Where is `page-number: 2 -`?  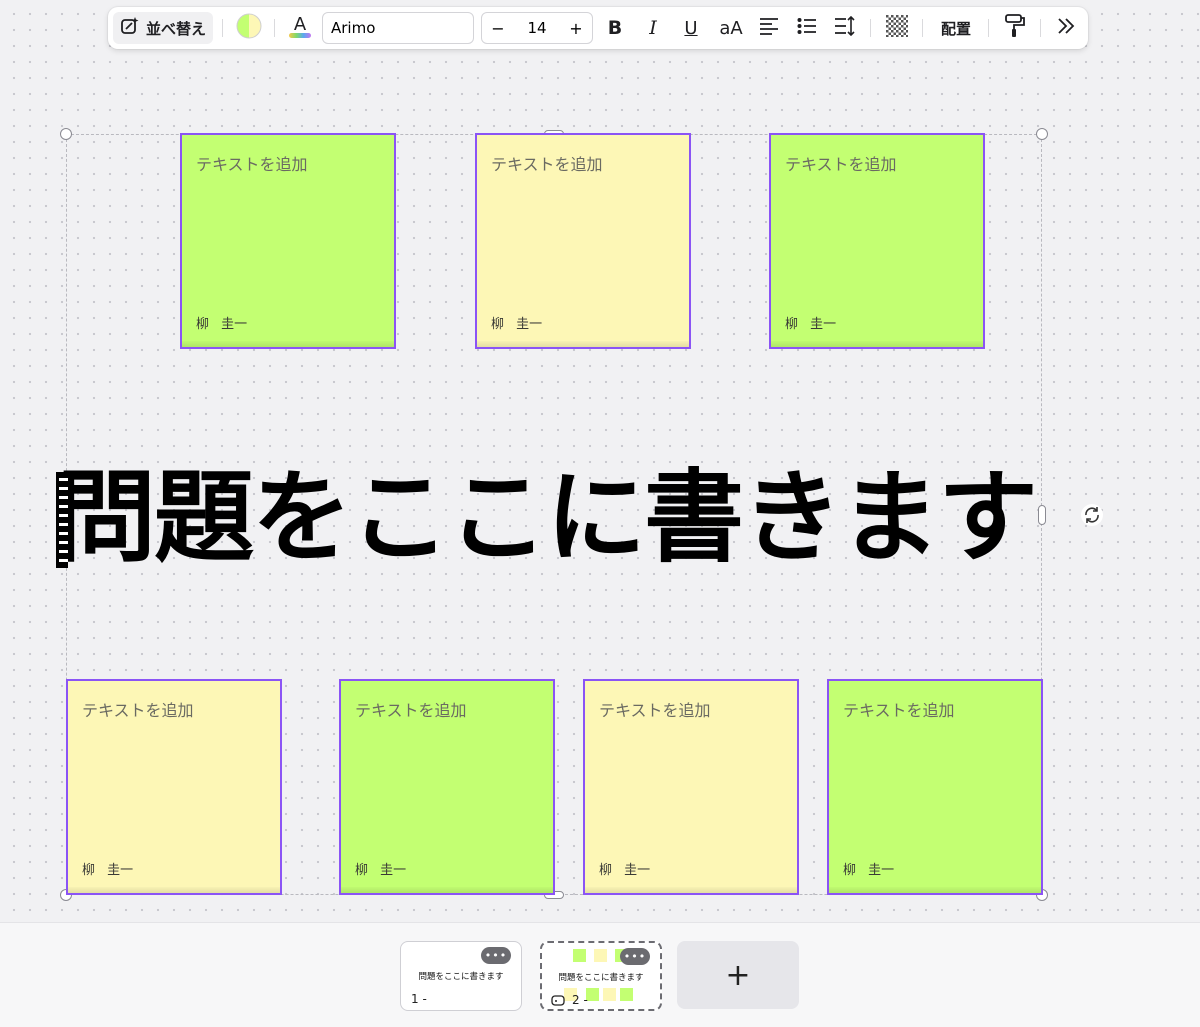
page-number: 2 - is located at coordinates (580, 1000).